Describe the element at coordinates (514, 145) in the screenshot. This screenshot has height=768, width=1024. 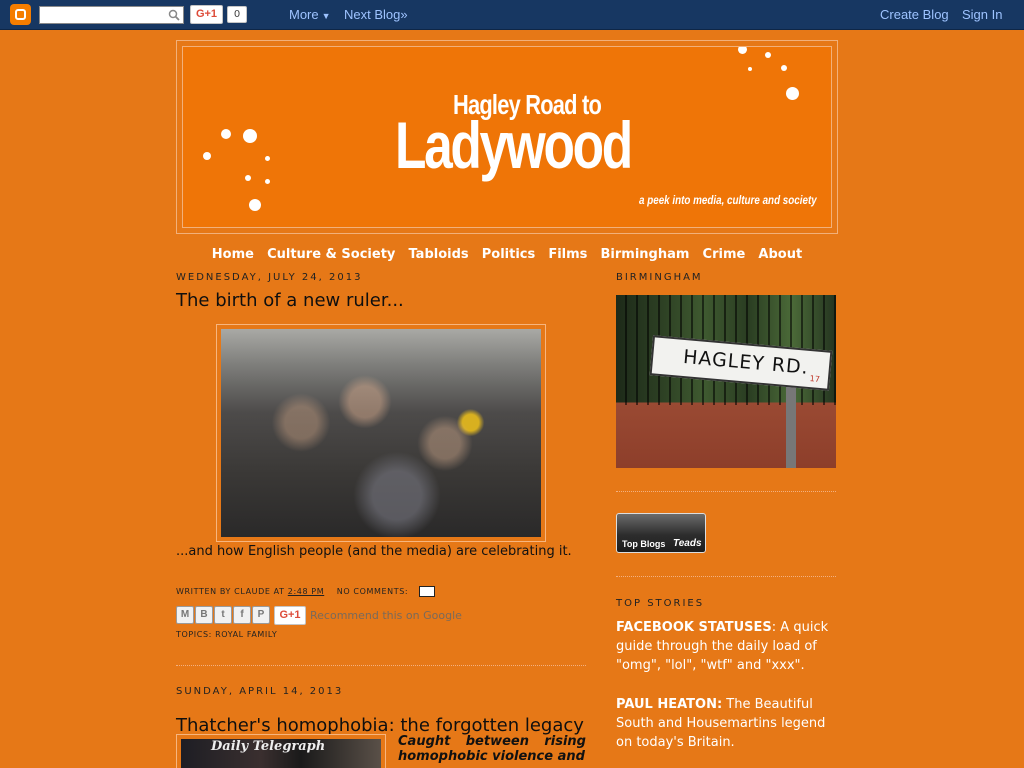
I see `blog-title: Ladywood` at that location.